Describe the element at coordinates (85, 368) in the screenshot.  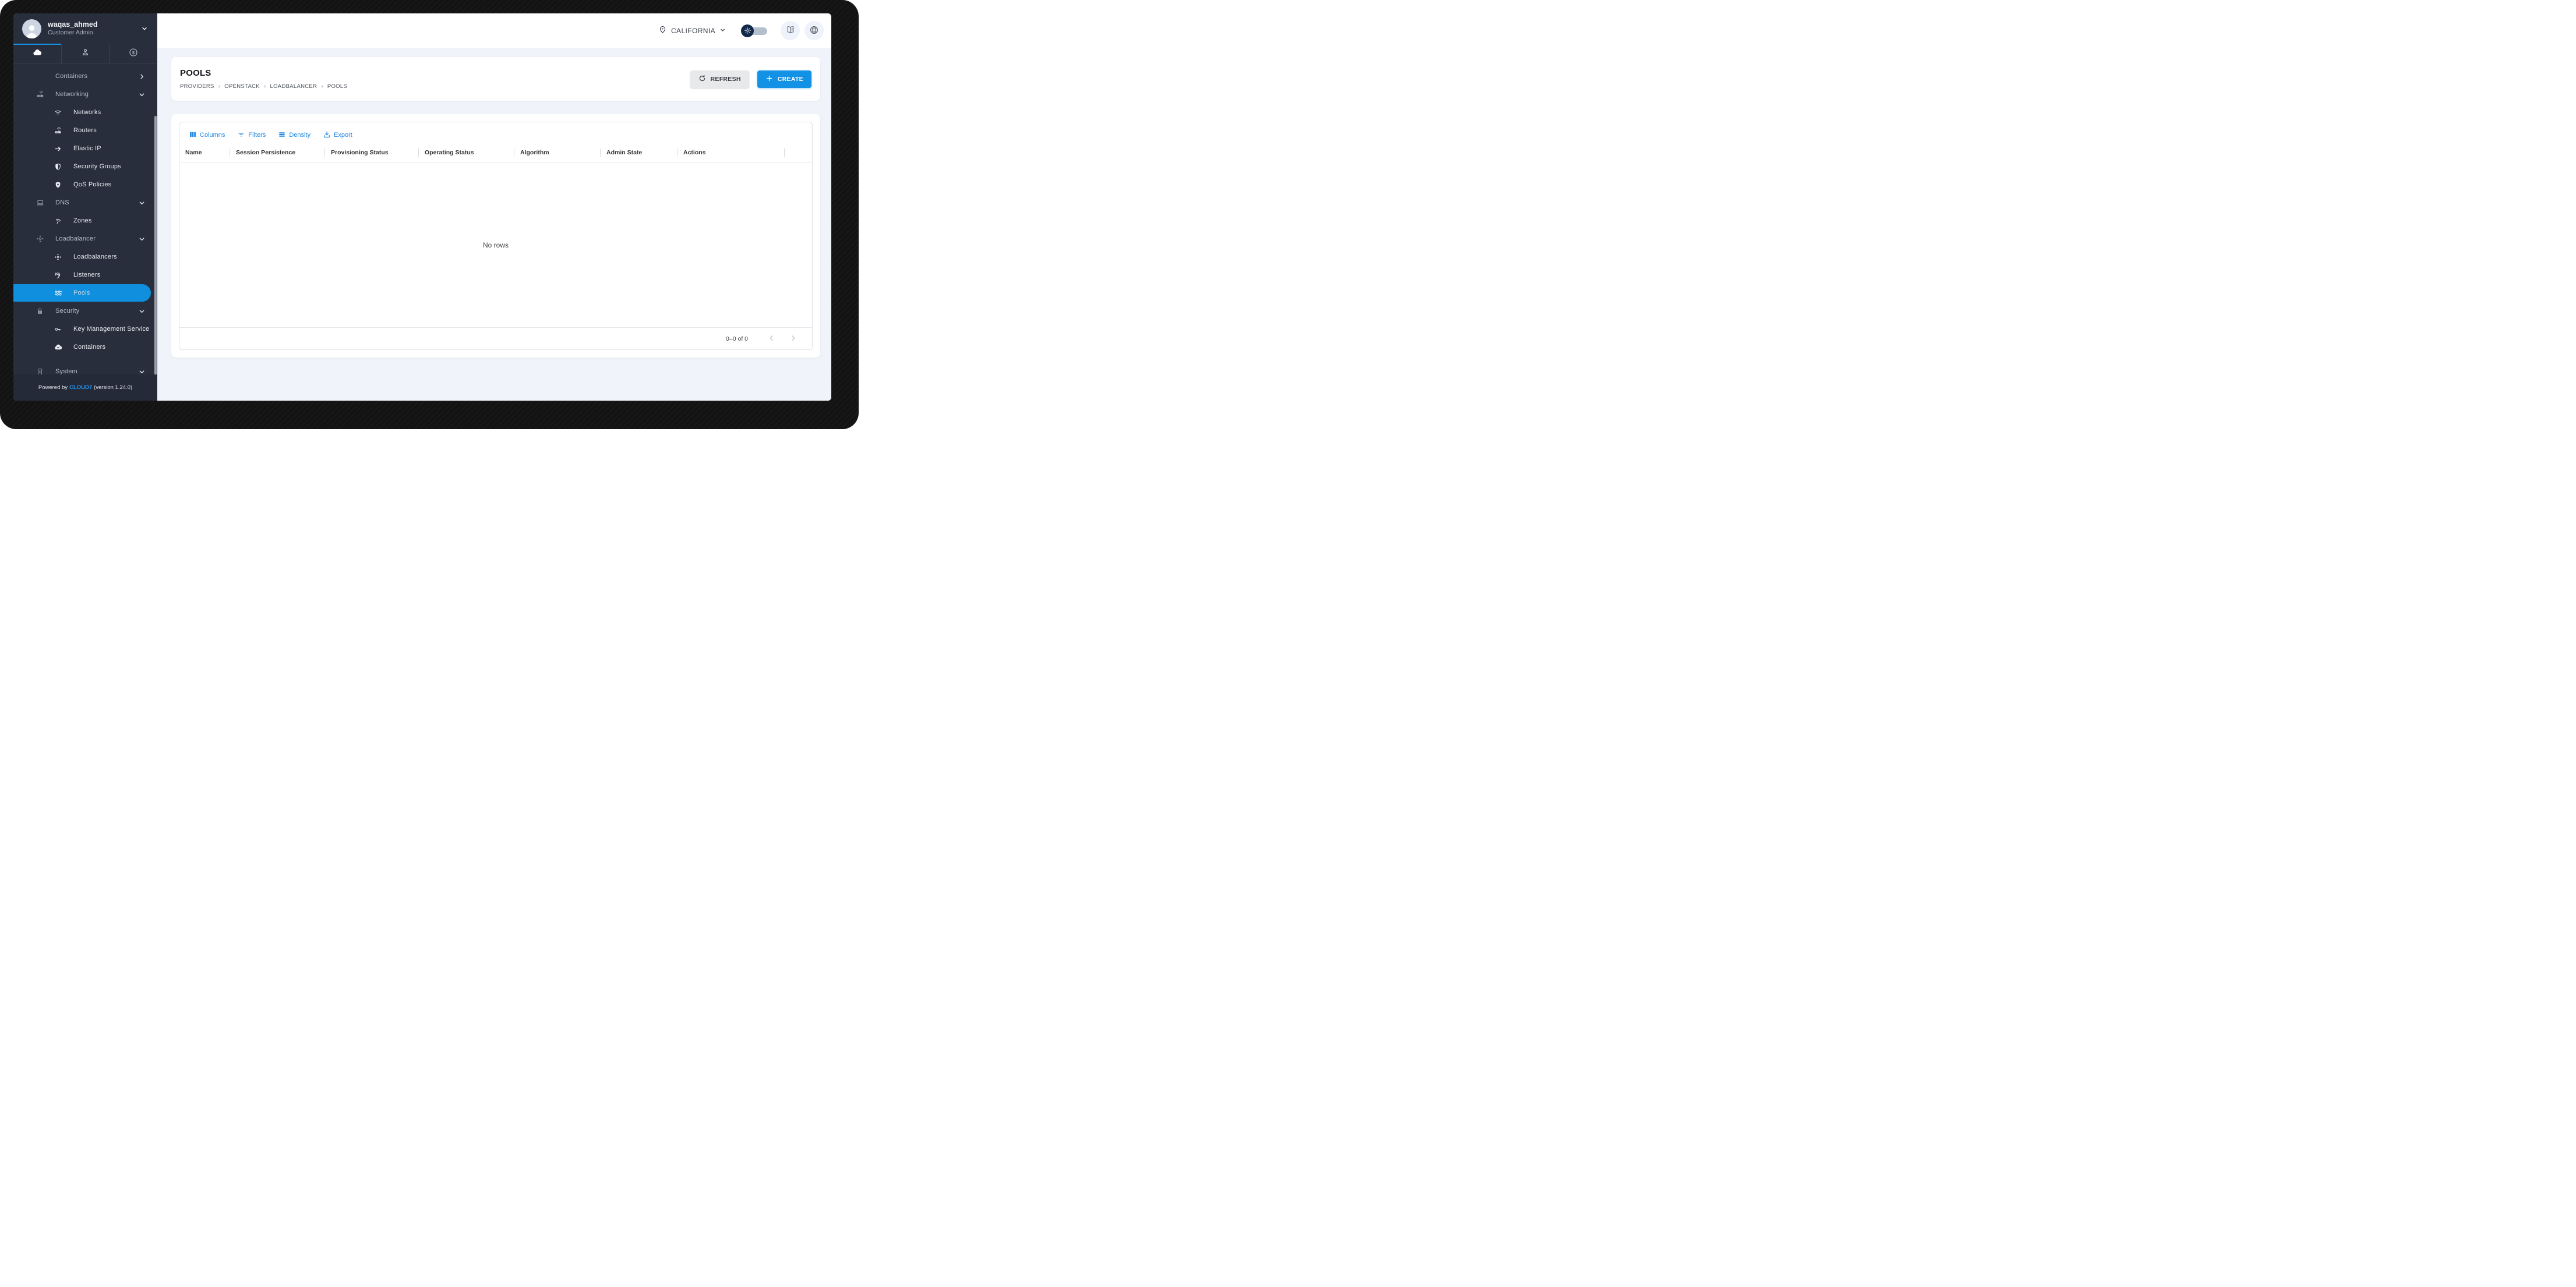
I see `sidebar-item-system: System` at that location.